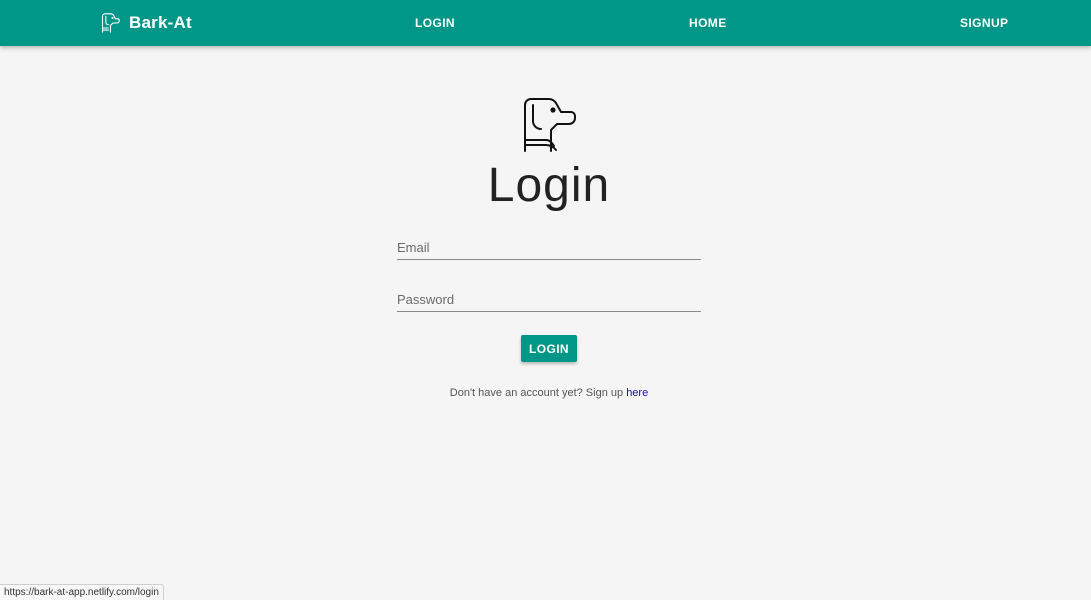 The image size is (1091, 600). I want to click on nav-signup-link: SIGNUP, so click(984, 23).